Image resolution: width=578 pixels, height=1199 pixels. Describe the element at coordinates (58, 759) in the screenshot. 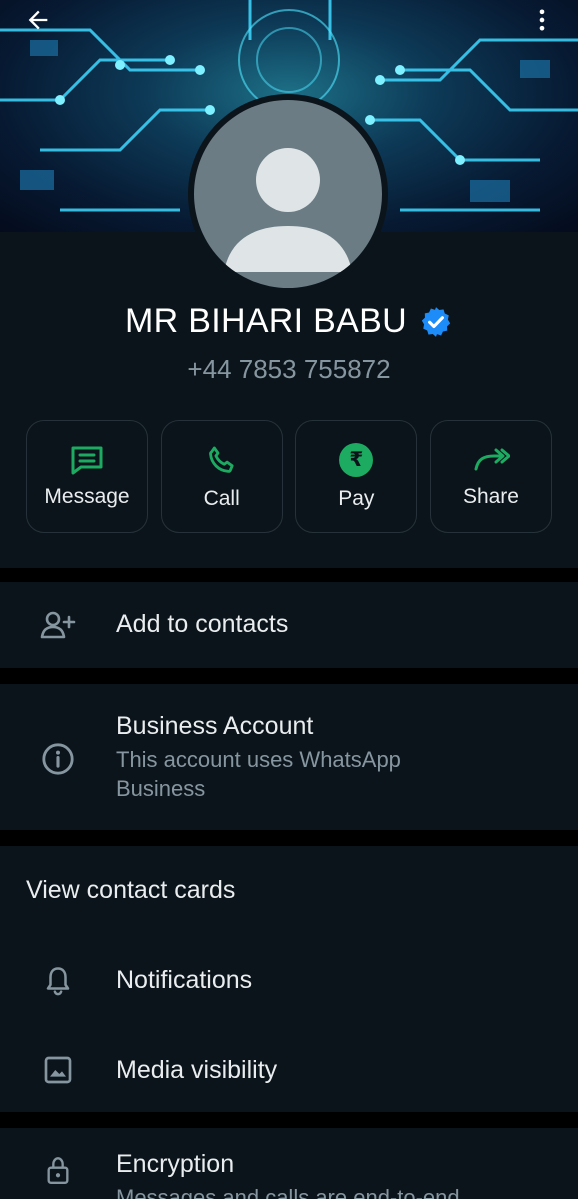

I see `info-icon` at that location.